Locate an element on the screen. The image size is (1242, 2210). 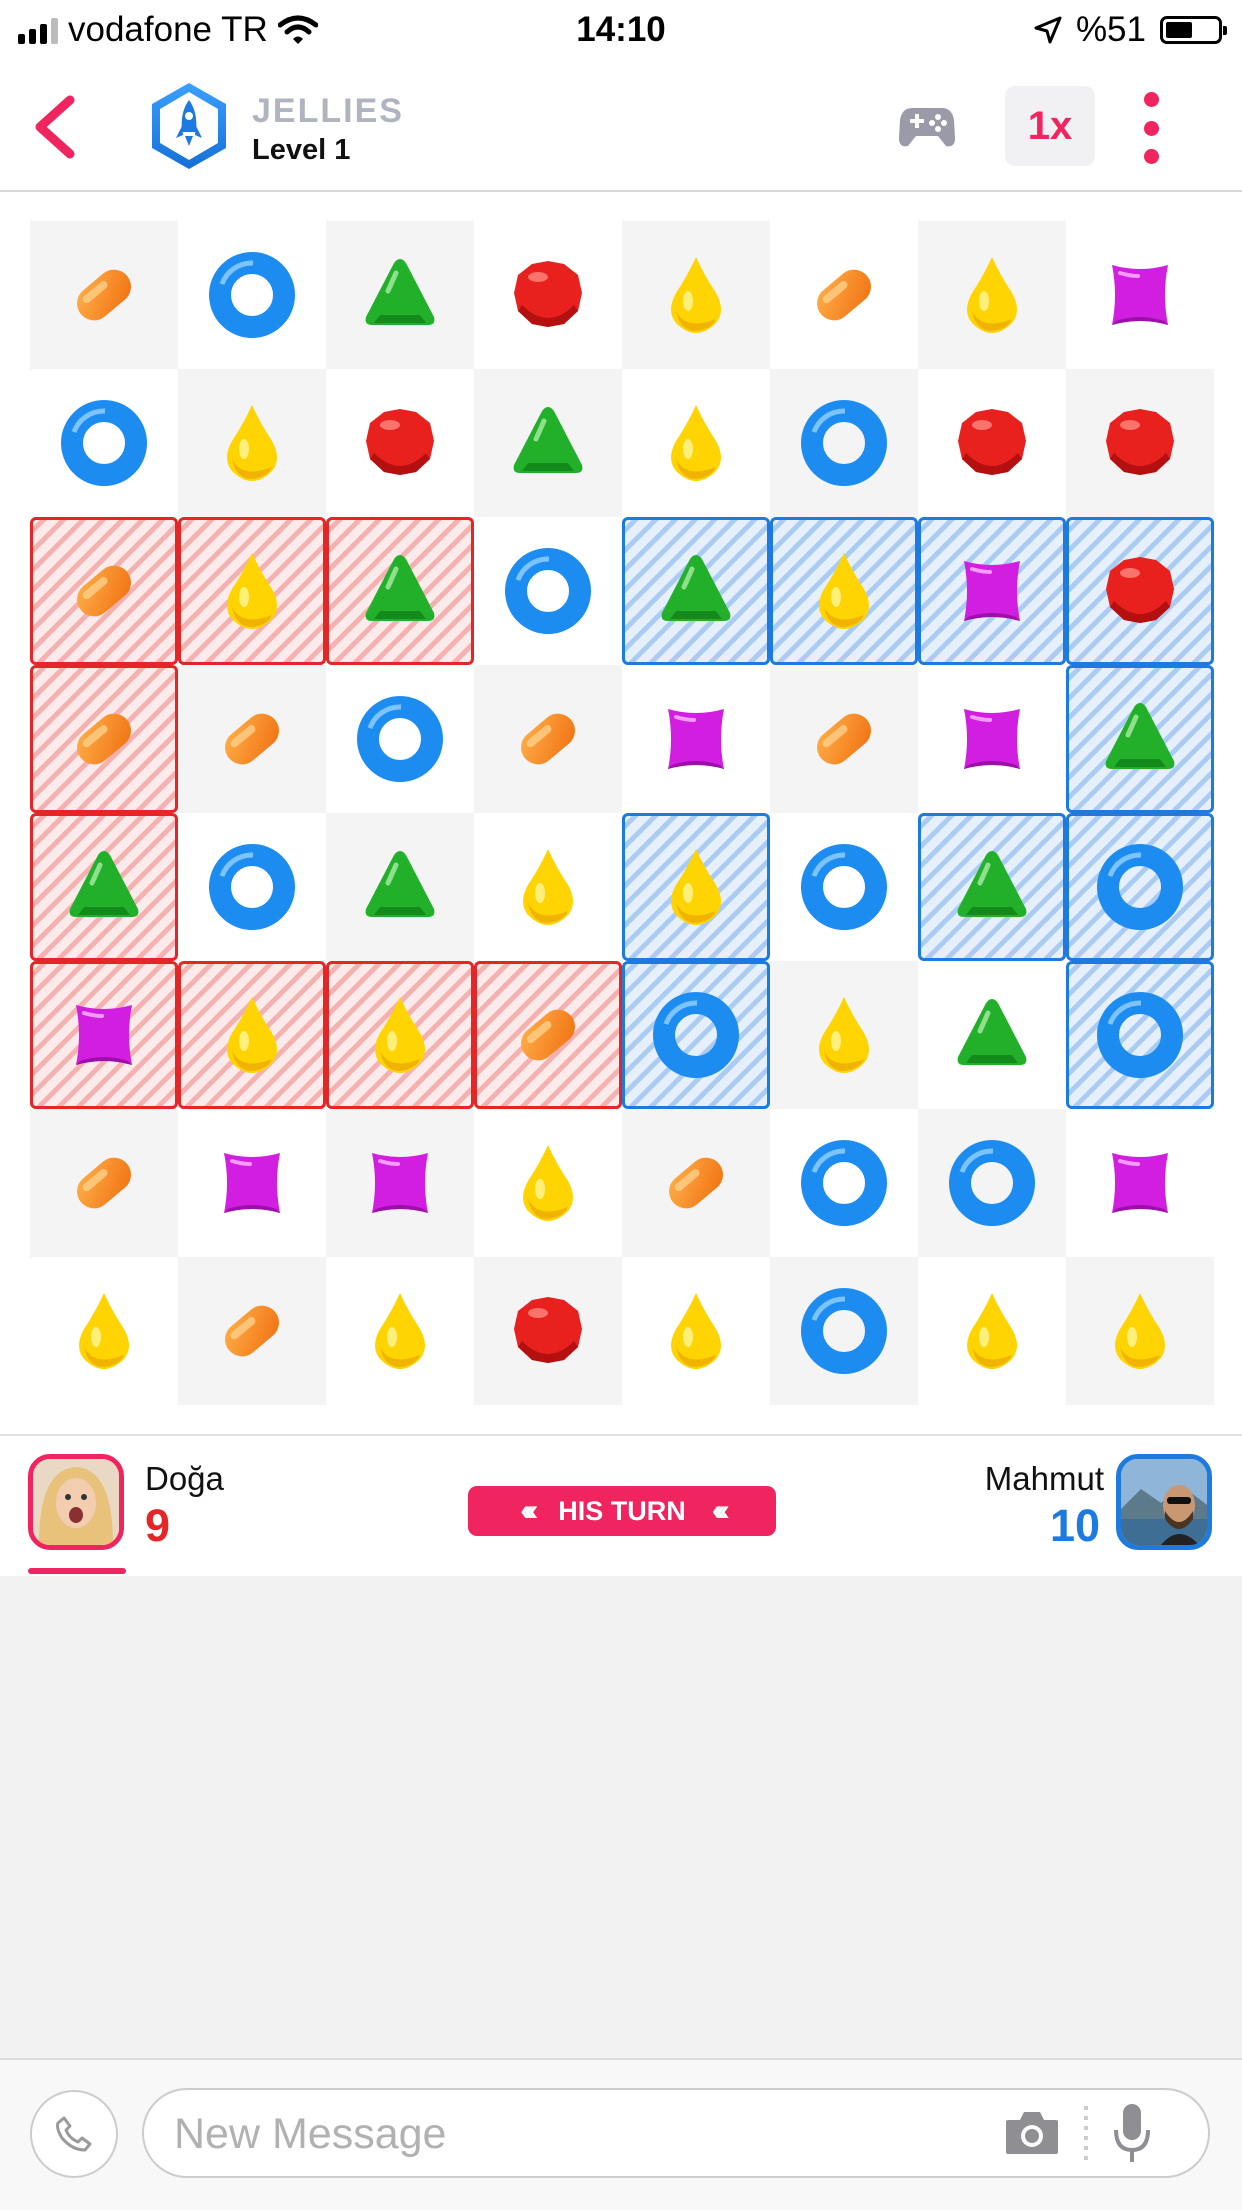
back-chevron-icon is located at coordinates (55, 127).